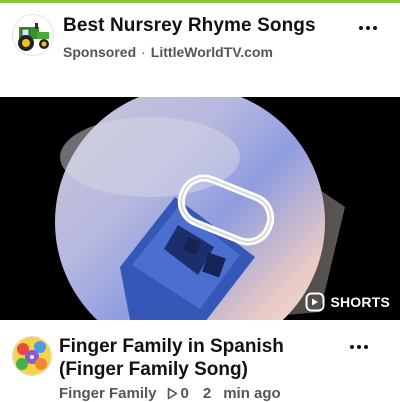 The height and width of the screenshot is (402, 400). What do you see at coordinates (252, 393) in the screenshot?
I see `upload-age-unit: min ago` at bounding box center [252, 393].